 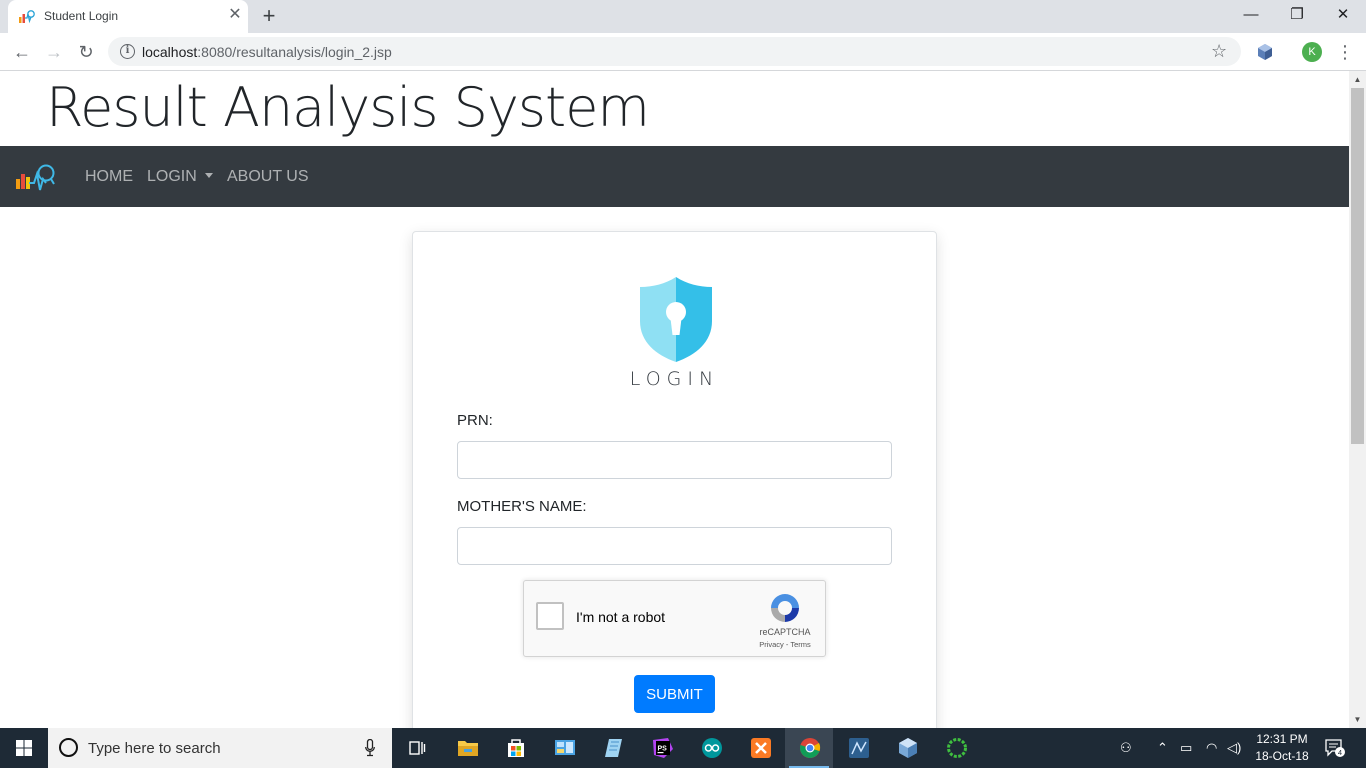 I want to click on page-scrollbar: ▲ ▼, so click(x=1357, y=399).